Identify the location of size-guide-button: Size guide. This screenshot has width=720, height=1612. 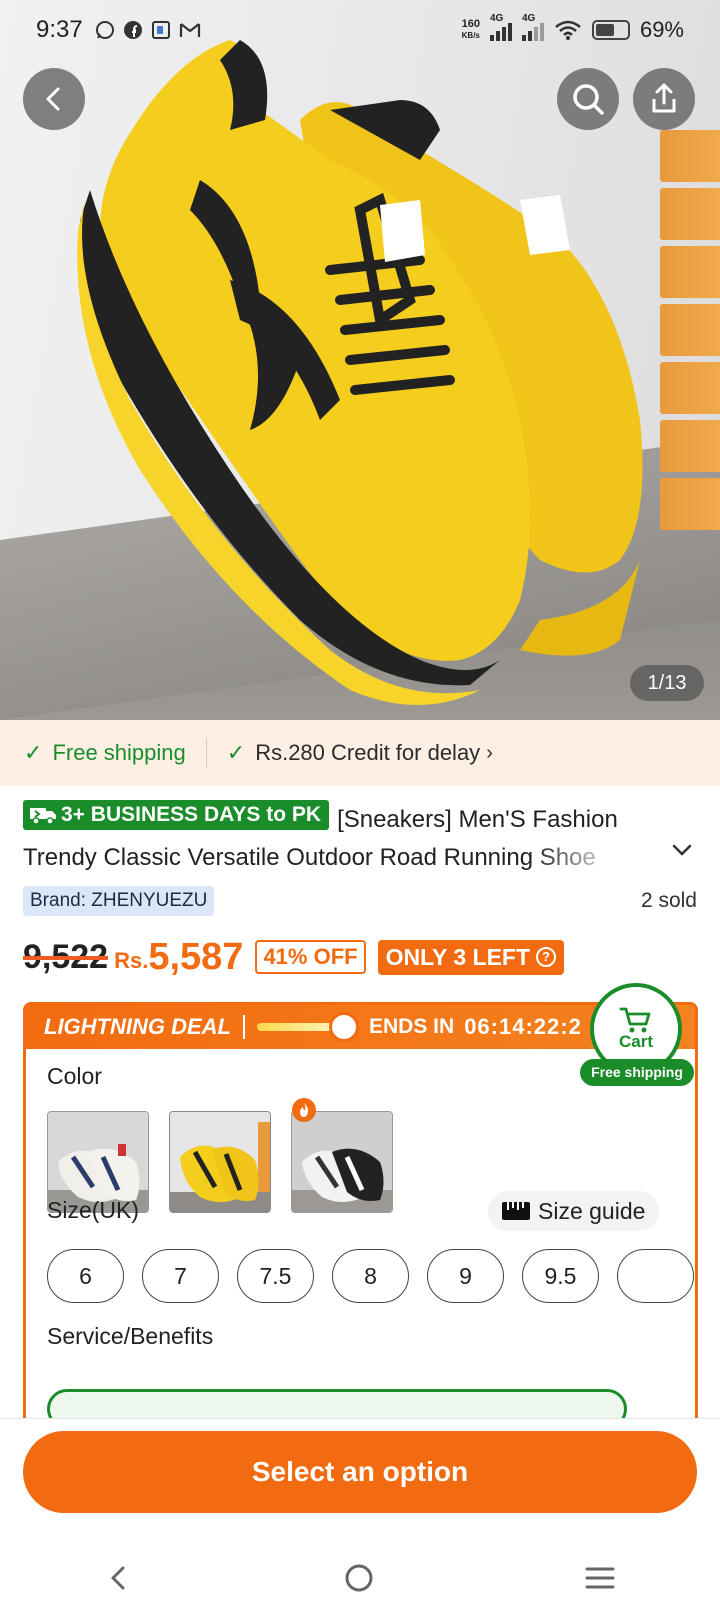
(574, 1211).